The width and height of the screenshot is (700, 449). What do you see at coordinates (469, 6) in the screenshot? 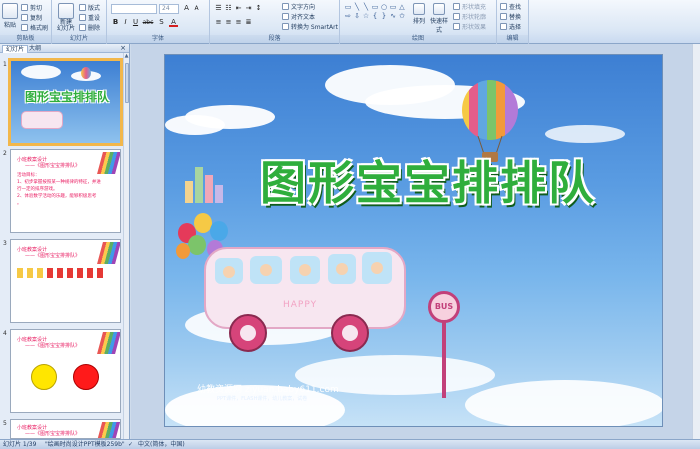
I see `shape-fill-button: 形状填充` at bounding box center [469, 6].